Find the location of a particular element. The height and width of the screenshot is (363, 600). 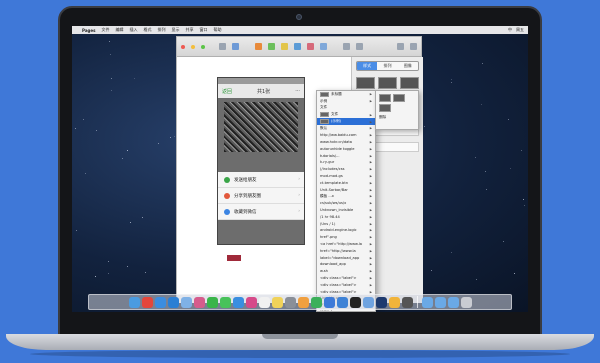

context-menu-item: (Uns / 1) ▶ is located at coordinates (346, 223).